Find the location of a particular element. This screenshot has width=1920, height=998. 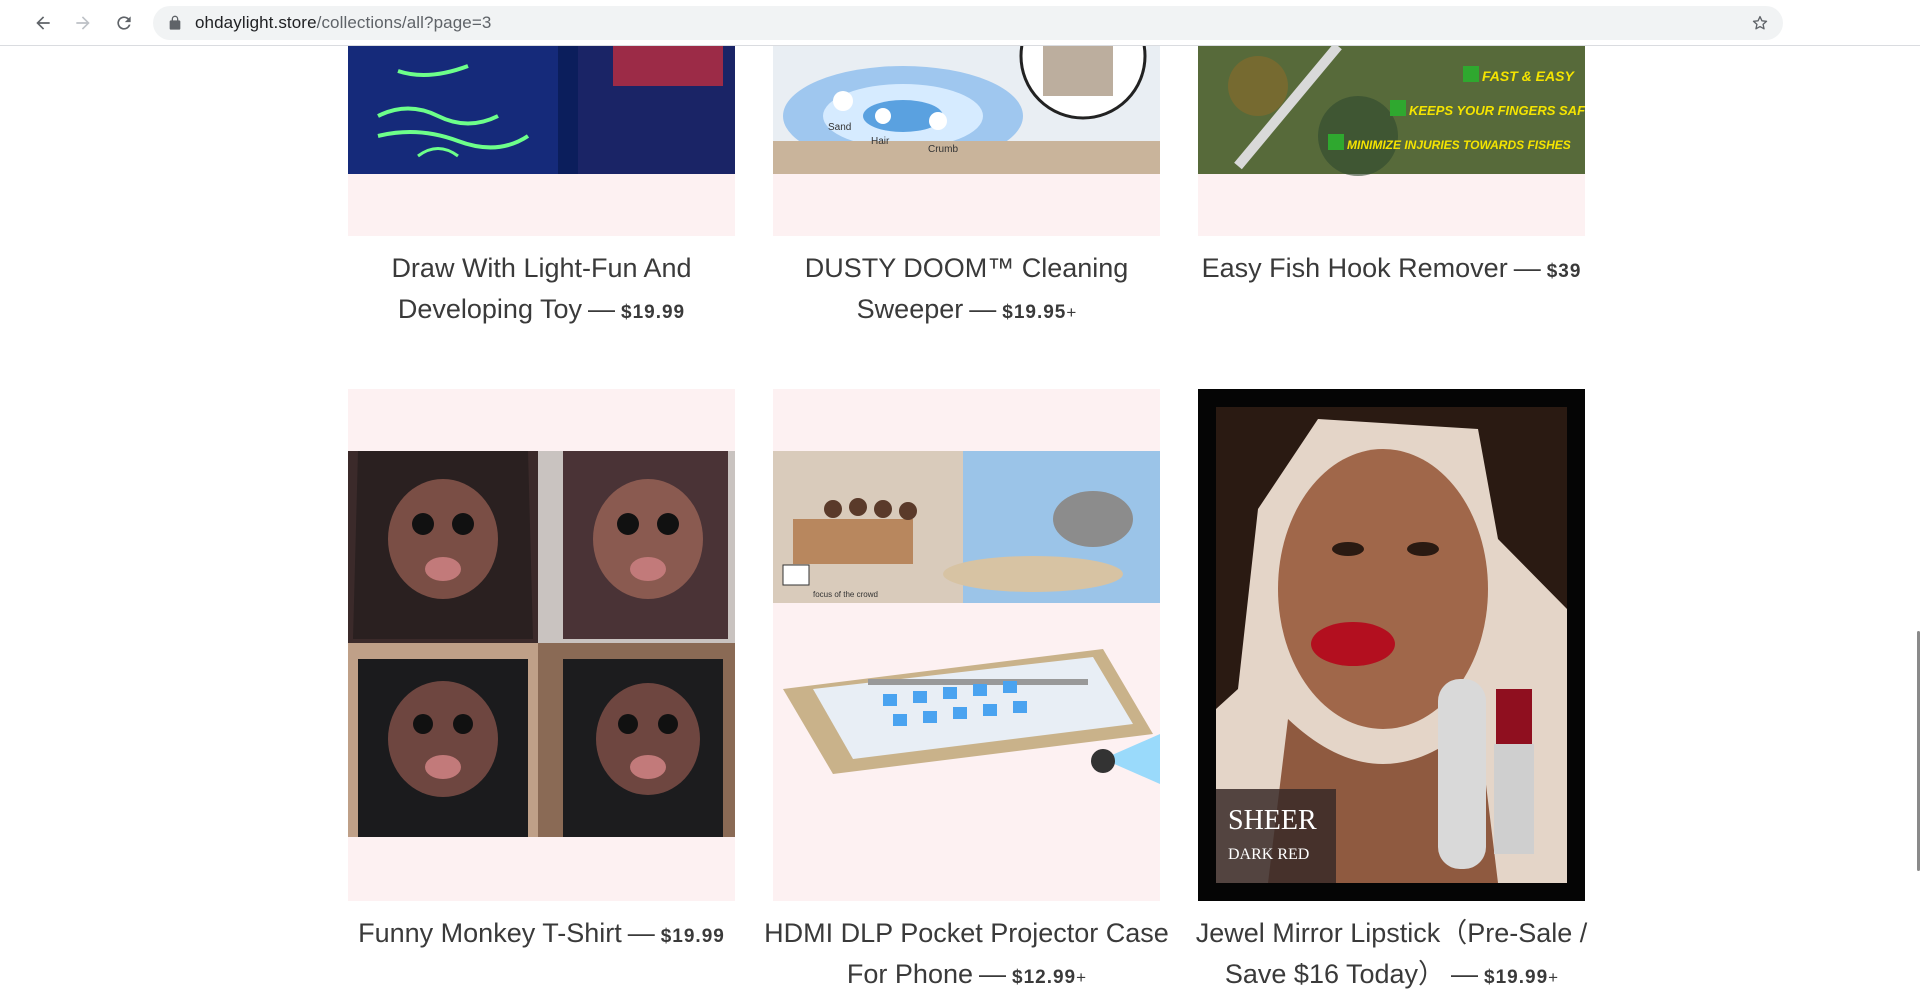

fish-hook-badge-2: KEEPS YOUR FINGERS SAFE is located at coordinates (1497, 110).